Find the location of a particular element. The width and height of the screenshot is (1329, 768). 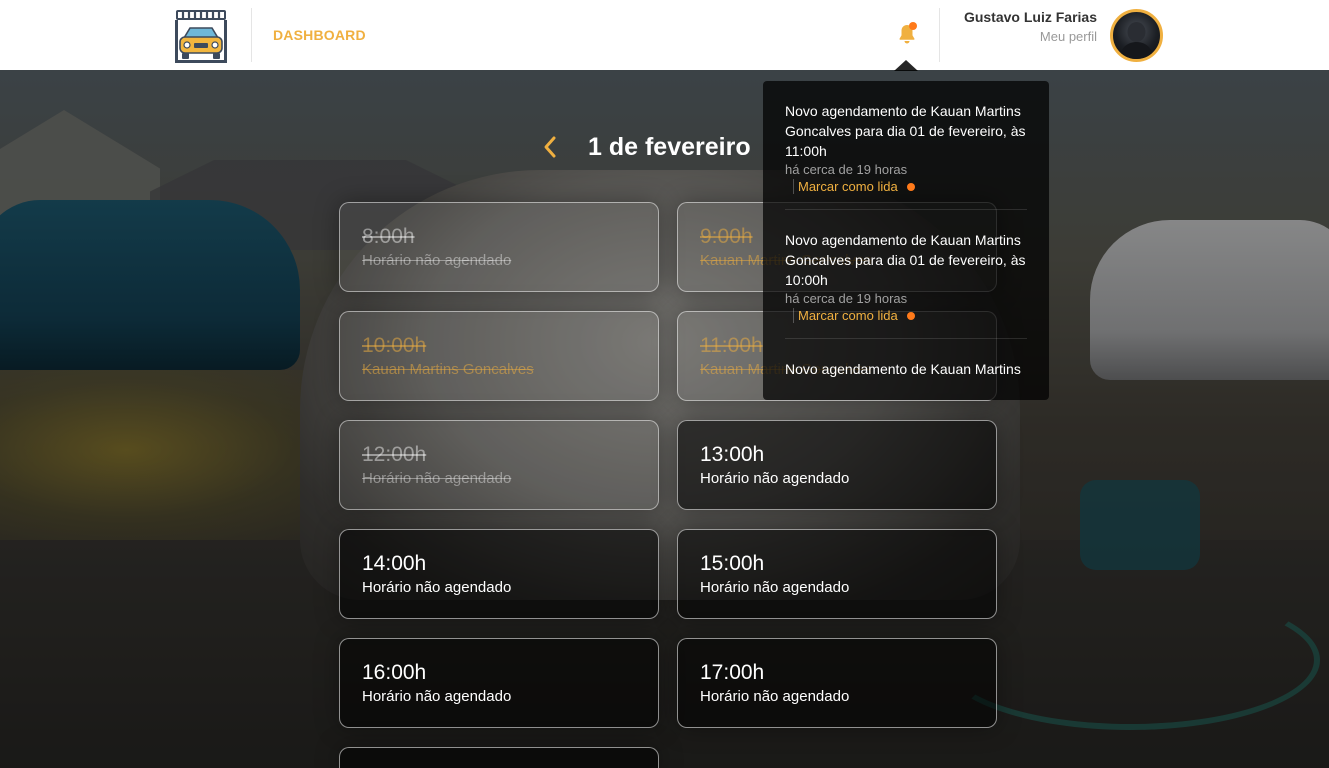

date-title: 1 de fevereiro is located at coordinates (669, 146).